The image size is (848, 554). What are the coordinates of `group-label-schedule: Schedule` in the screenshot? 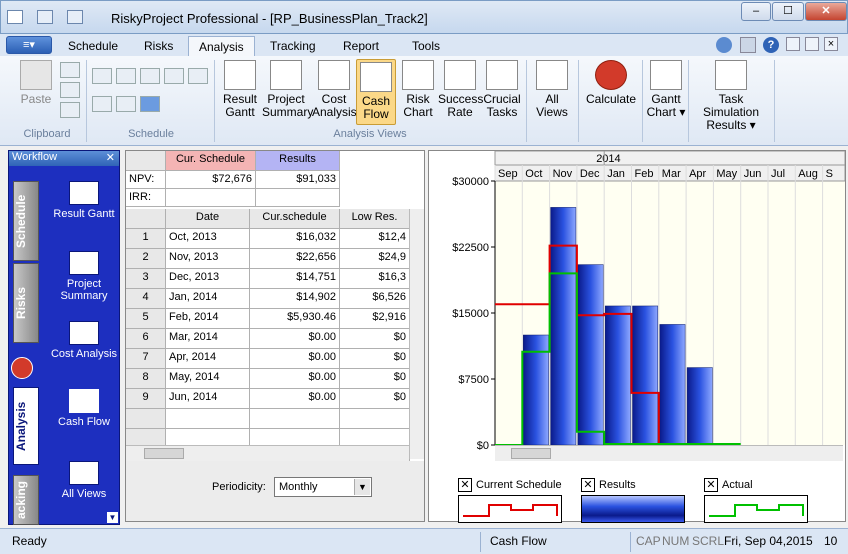 It's located at (151, 134).